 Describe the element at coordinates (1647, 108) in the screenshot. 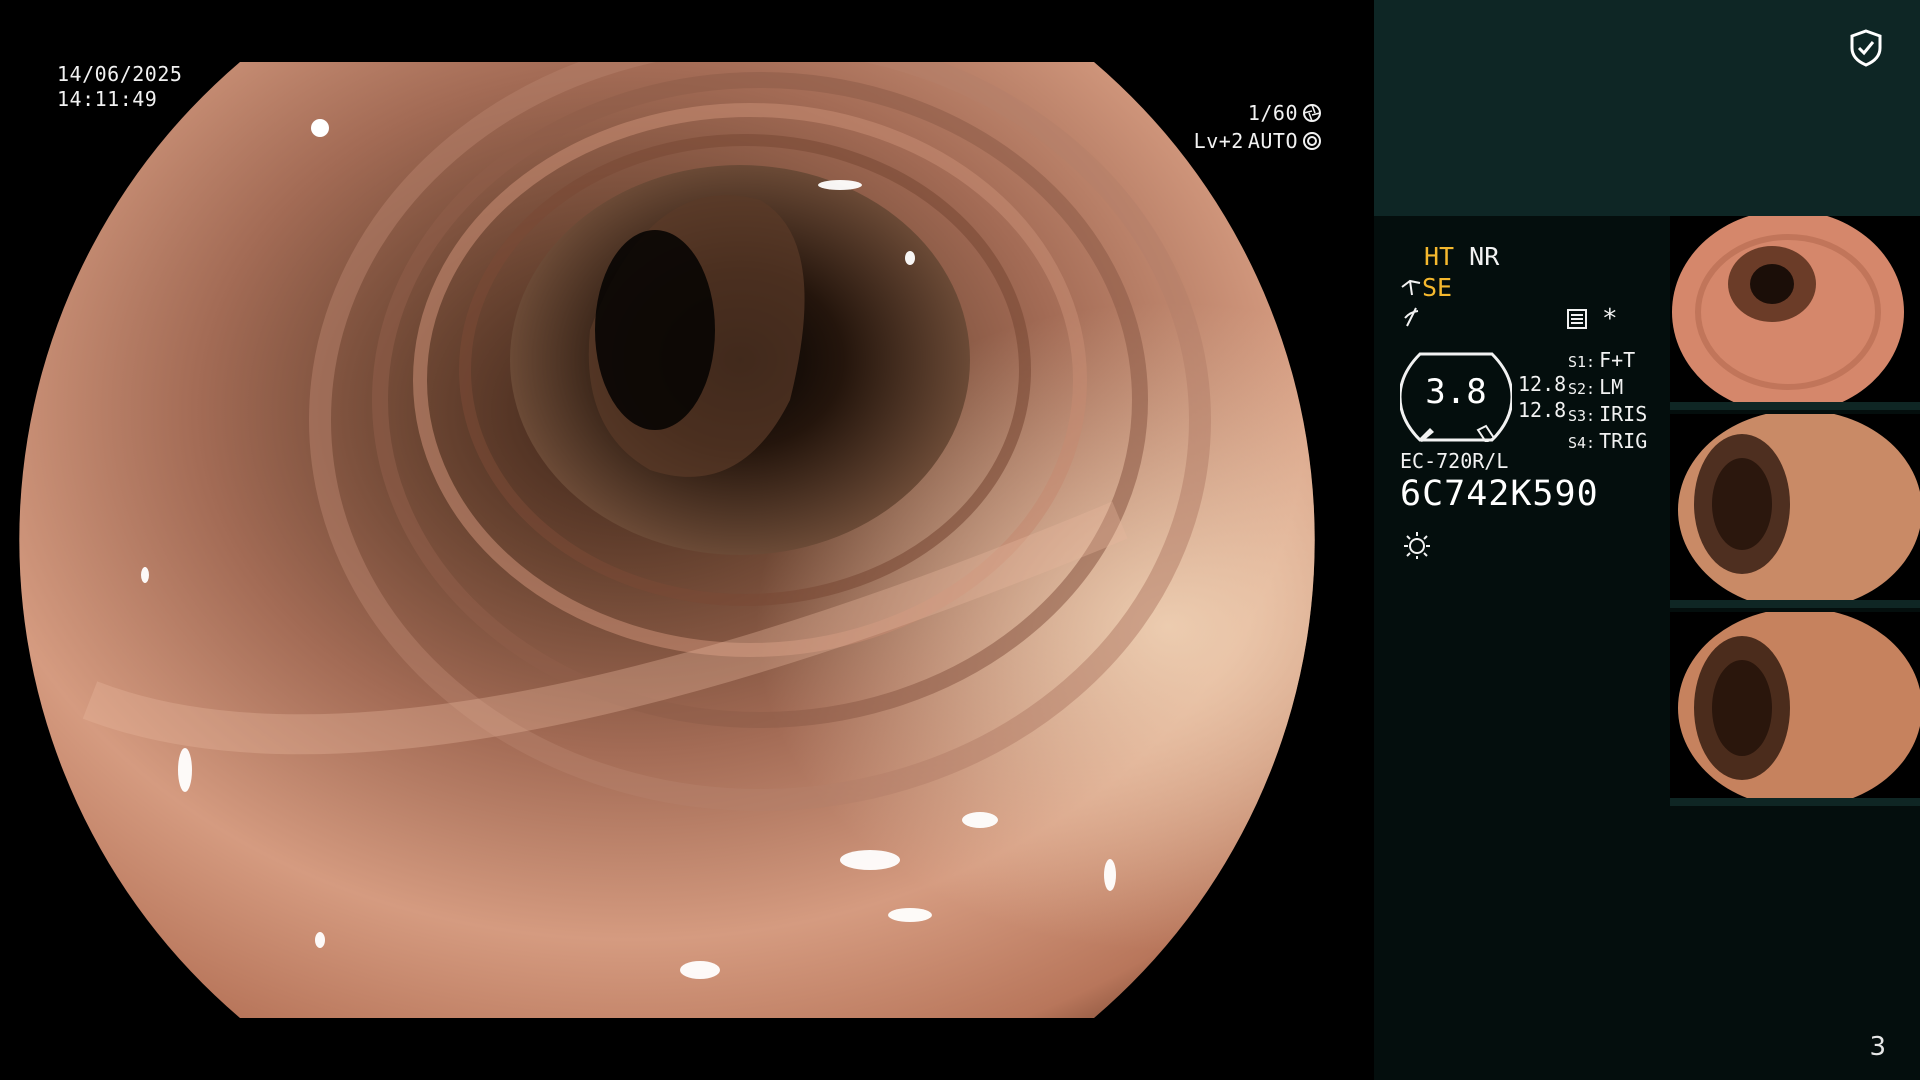

I see `panel-header` at that location.